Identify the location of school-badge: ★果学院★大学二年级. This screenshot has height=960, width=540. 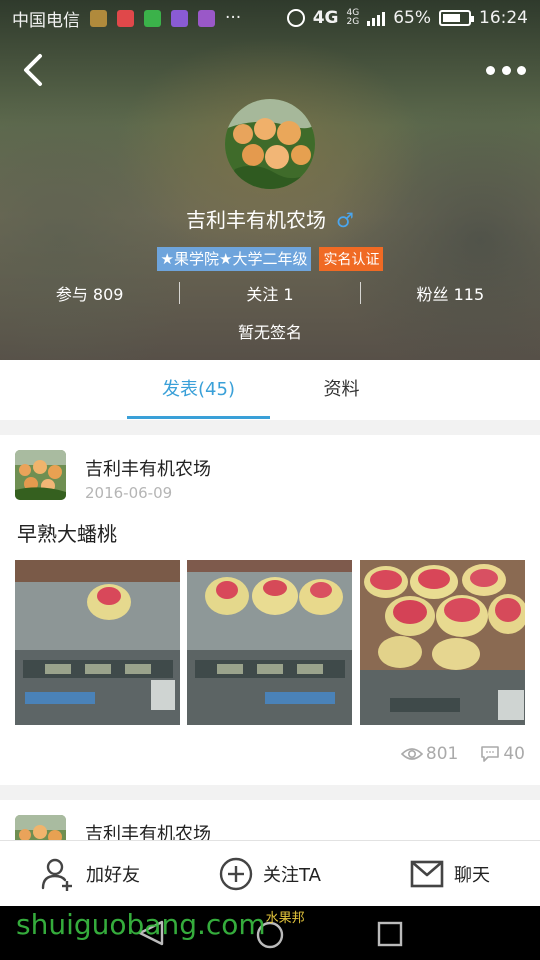
(234, 259).